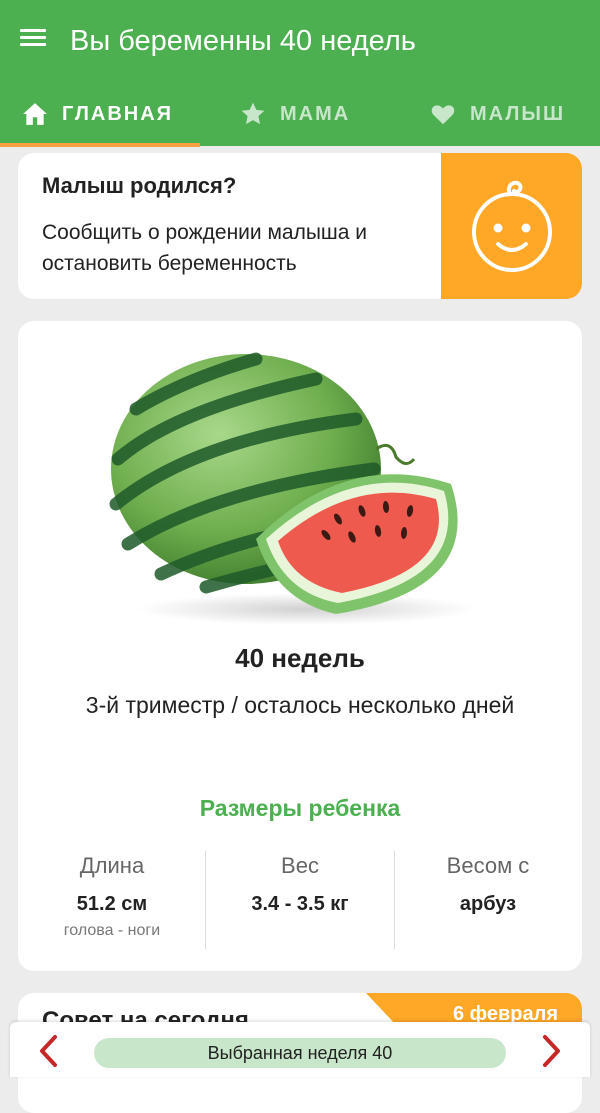 This screenshot has width=600, height=1113. What do you see at coordinates (488, 865) in the screenshot?
I see `stat-size-compare-label: Весом с` at bounding box center [488, 865].